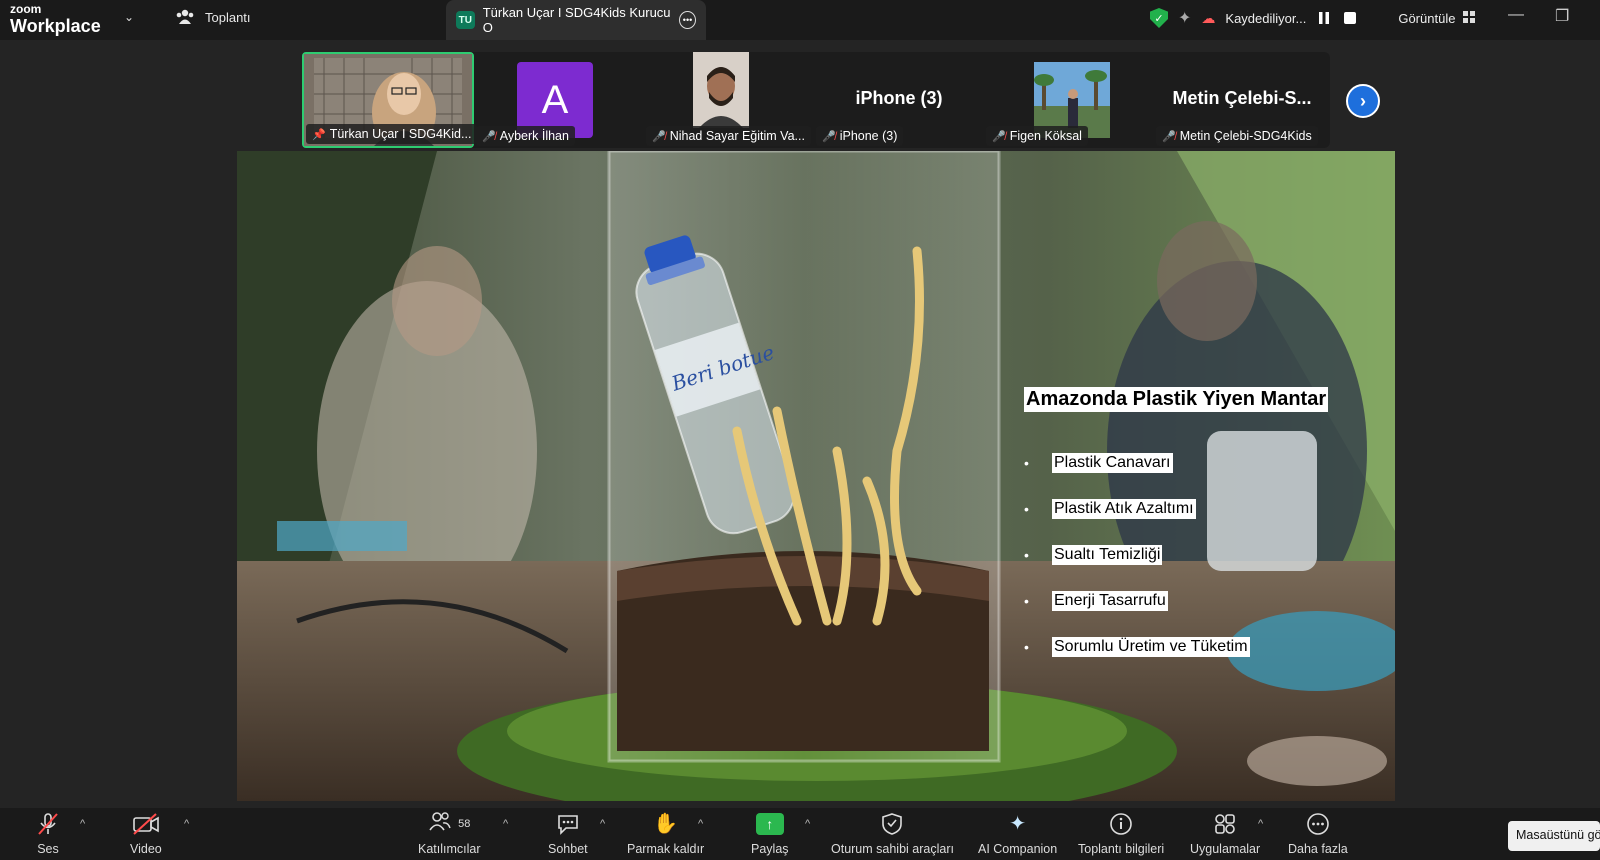 Image resolution: width=1600 pixels, height=860 pixels. What do you see at coordinates (1260, 824) in the screenshot?
I see `apps-options-caret: ^` at bounding box center [1260, 824].